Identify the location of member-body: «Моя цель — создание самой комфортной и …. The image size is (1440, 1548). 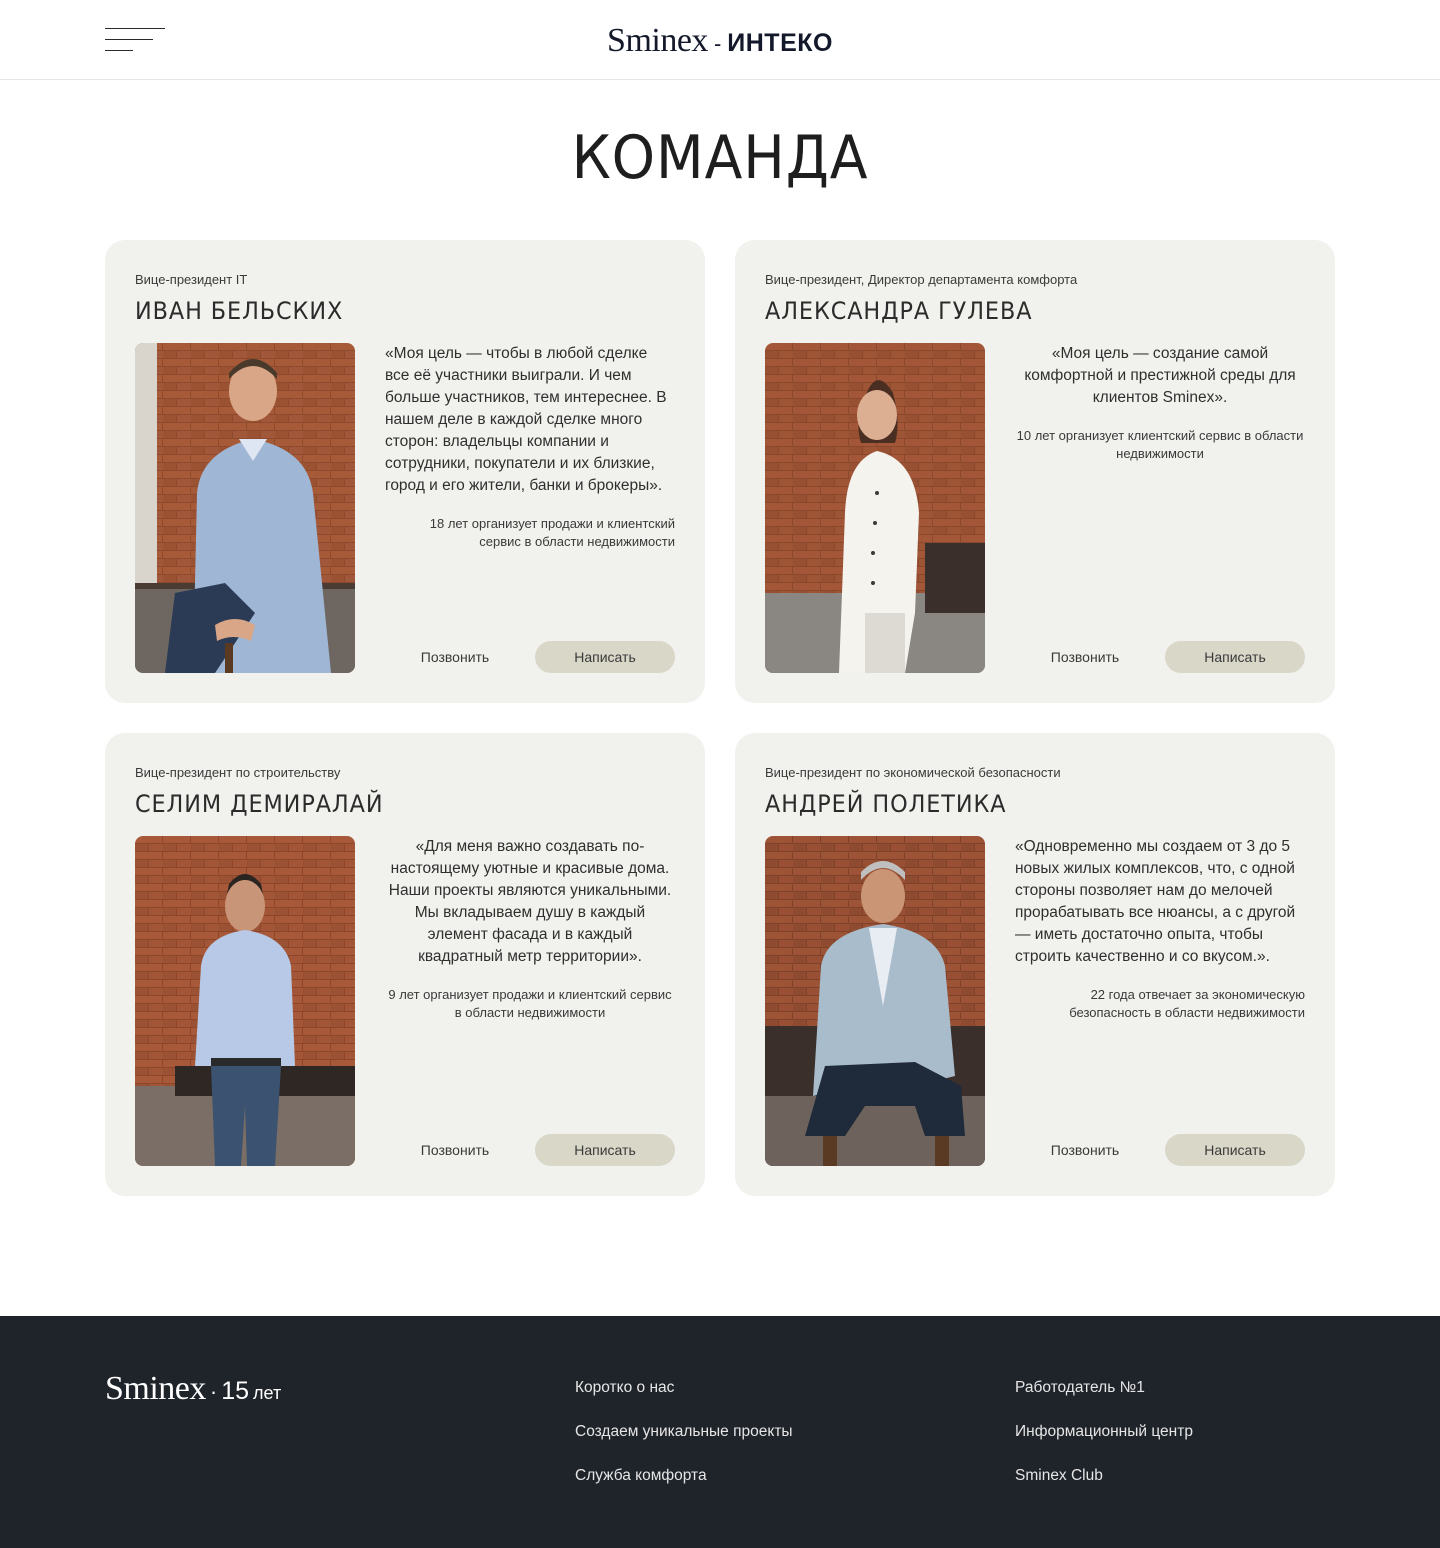
(1160, 403).